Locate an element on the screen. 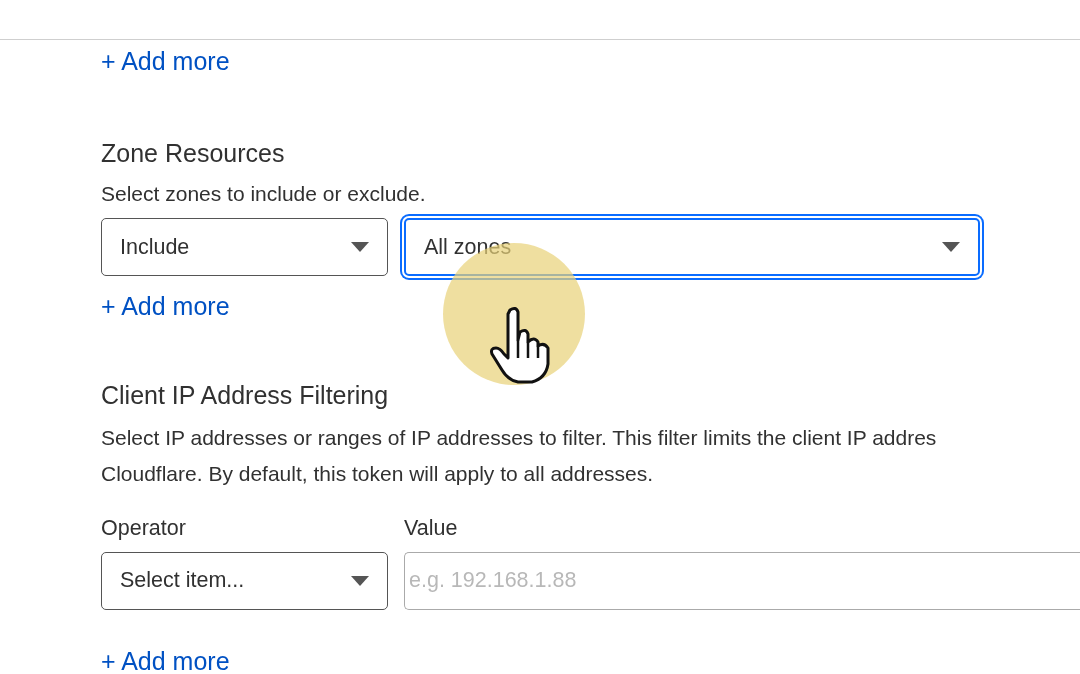  section-description: Select zones to include or exclude. is located at coordinates (264, 194).